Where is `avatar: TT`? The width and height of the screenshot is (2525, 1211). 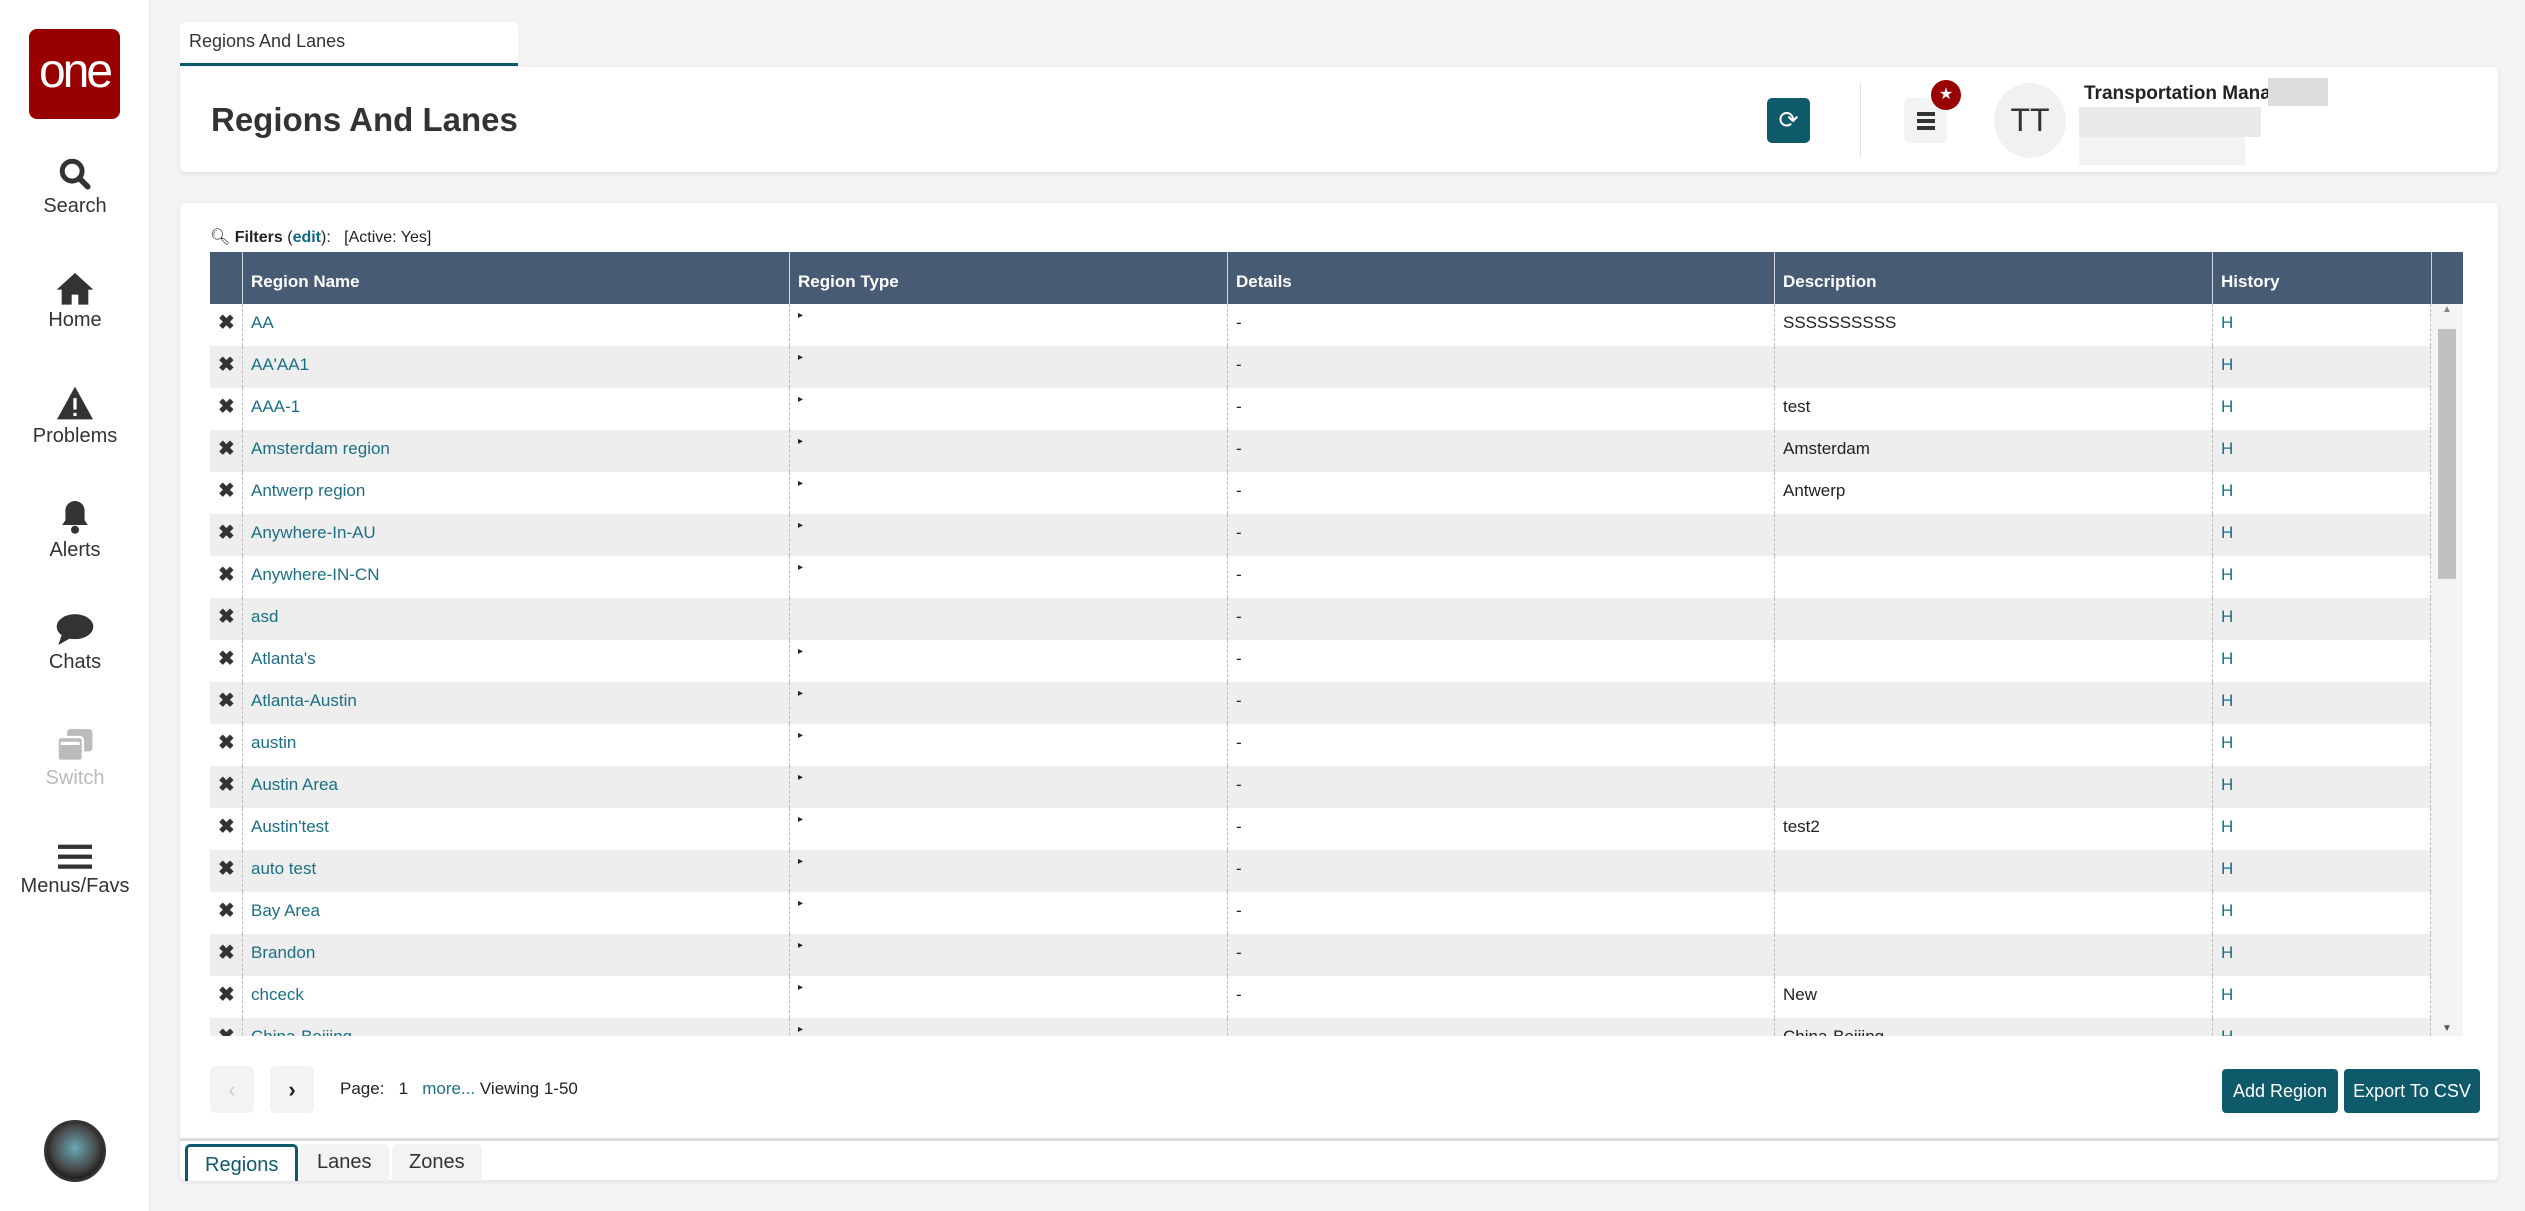 avatar: TT is located at coordinates (2030, 120).